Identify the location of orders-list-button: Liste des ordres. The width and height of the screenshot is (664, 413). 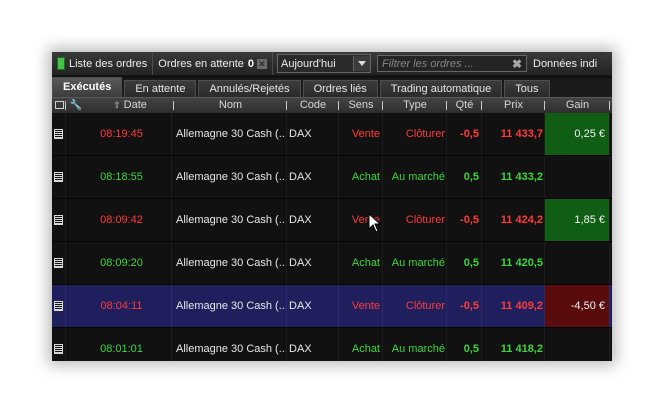
(103, 63).